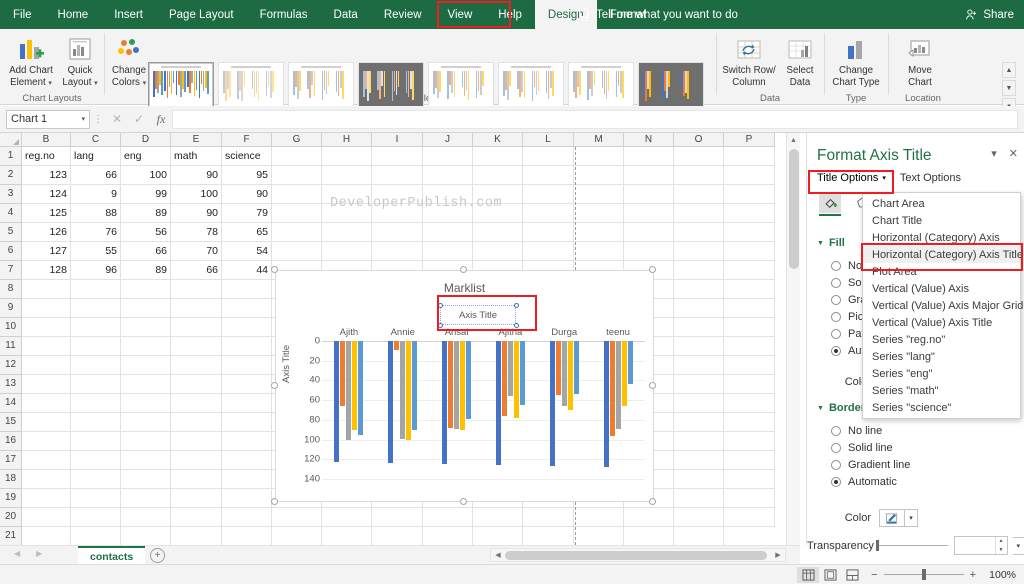 This screenshot has width=1024, height=584. What do you see at coordinates (274, 269) in the screenshot?
I see `chart-handle-top-left` at bounding box center [274, 269].